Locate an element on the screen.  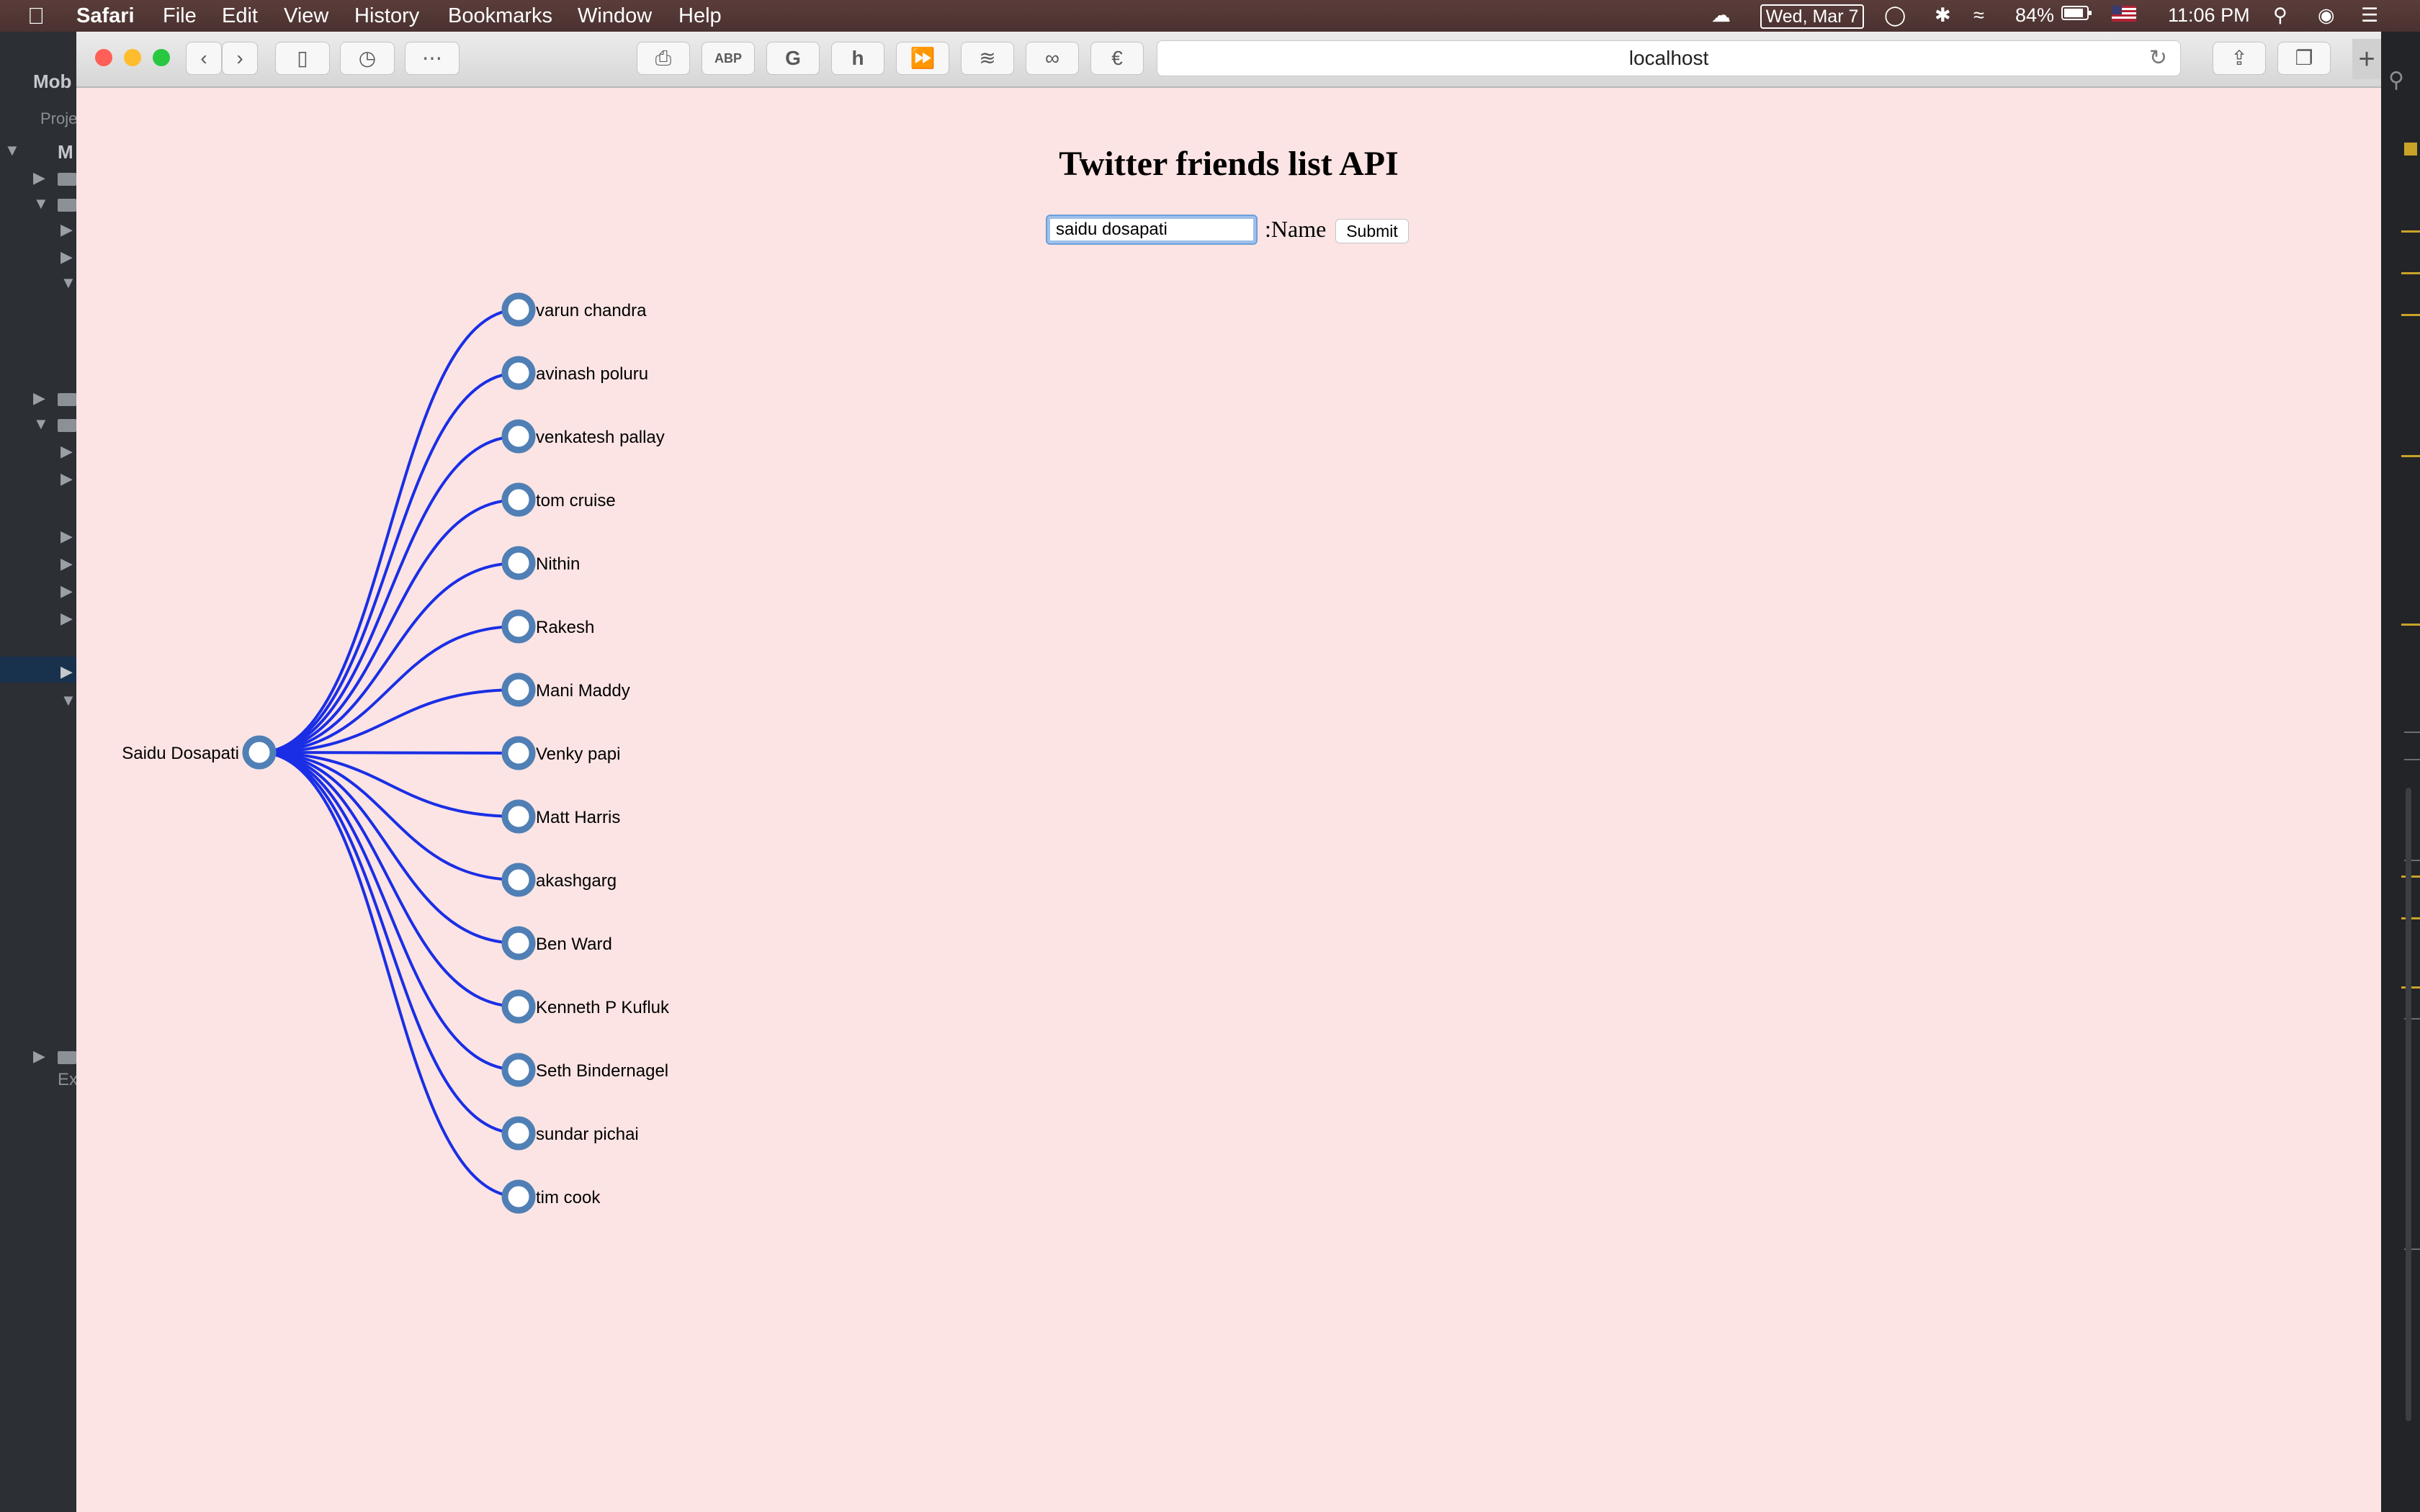
search-icon: ⚲ is located at coordinates (2396, 80).